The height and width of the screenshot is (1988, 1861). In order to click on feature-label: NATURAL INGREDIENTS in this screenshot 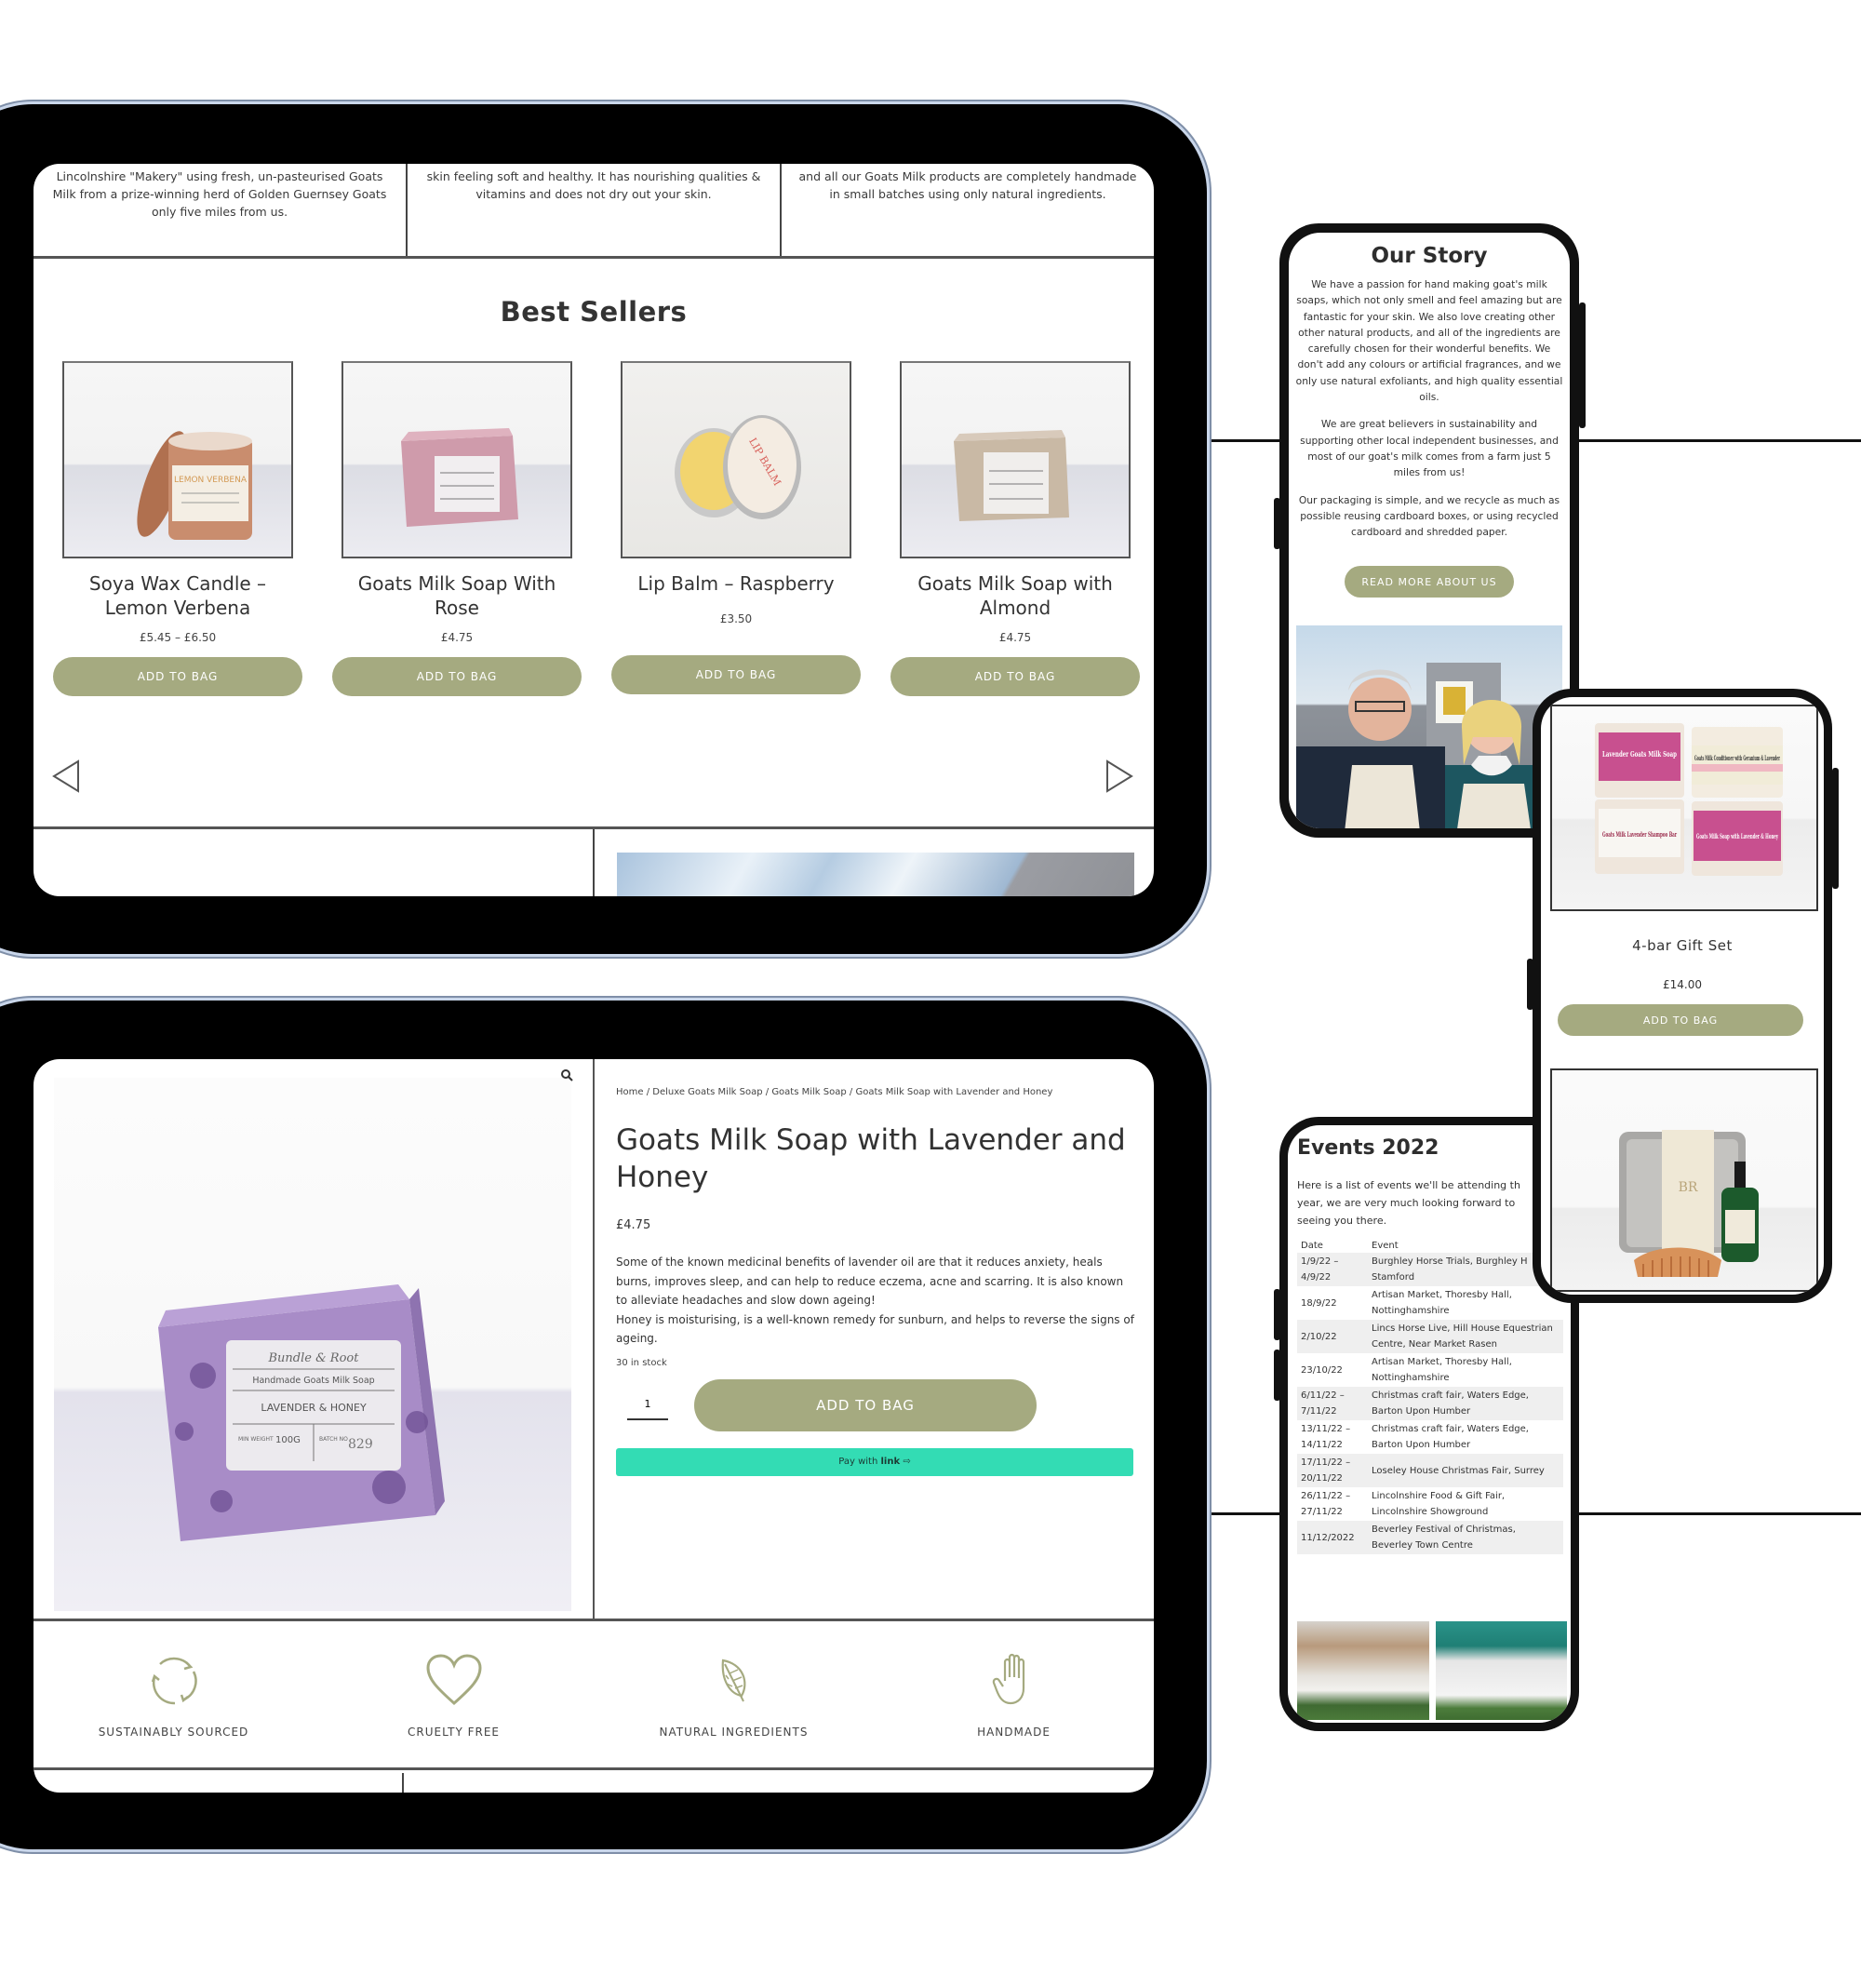, I will do `click(734, 1732)`.